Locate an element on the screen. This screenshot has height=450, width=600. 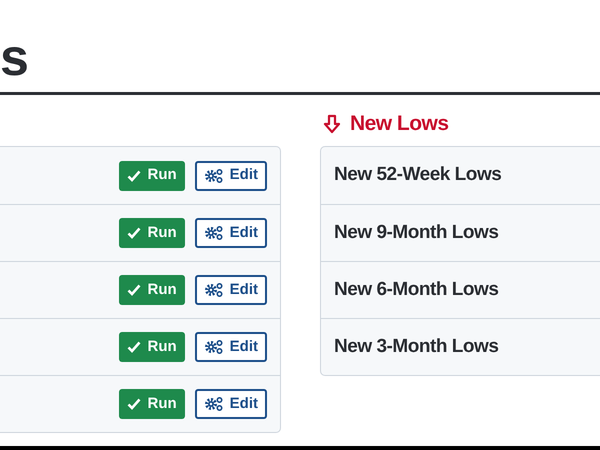
screen-link: New 6-Month Lows is located at coordinates (416, 290).